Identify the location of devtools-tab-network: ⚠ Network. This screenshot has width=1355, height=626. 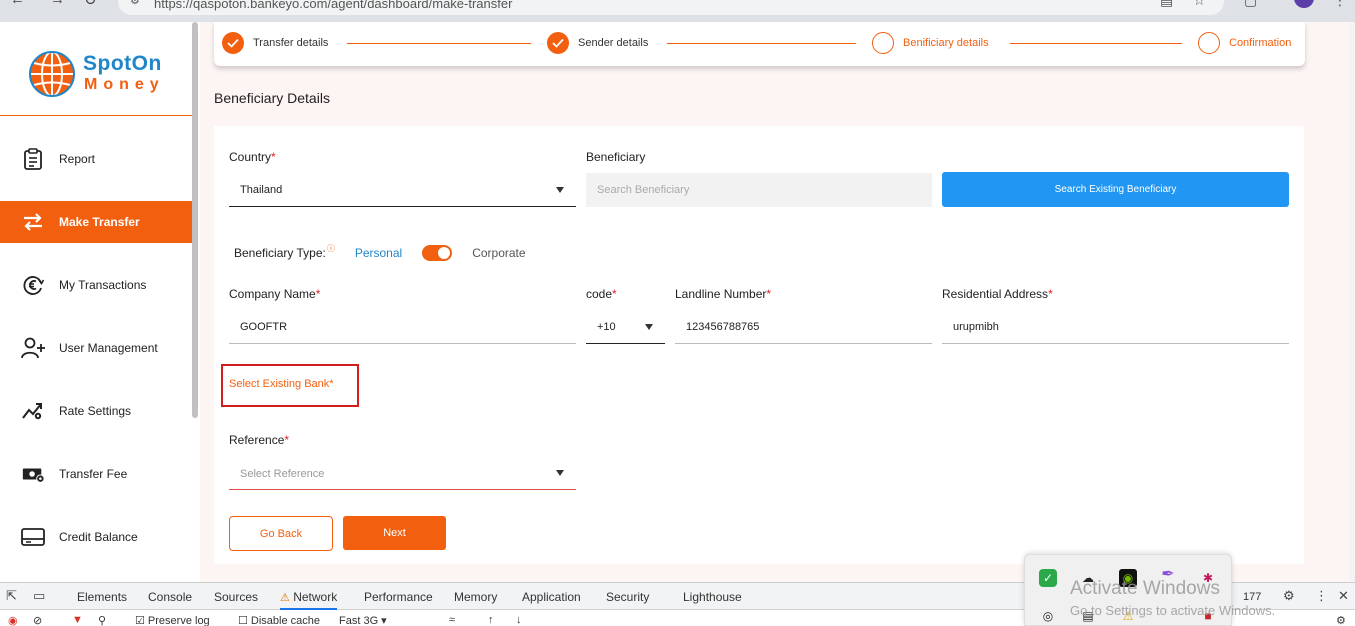
(309, 600).